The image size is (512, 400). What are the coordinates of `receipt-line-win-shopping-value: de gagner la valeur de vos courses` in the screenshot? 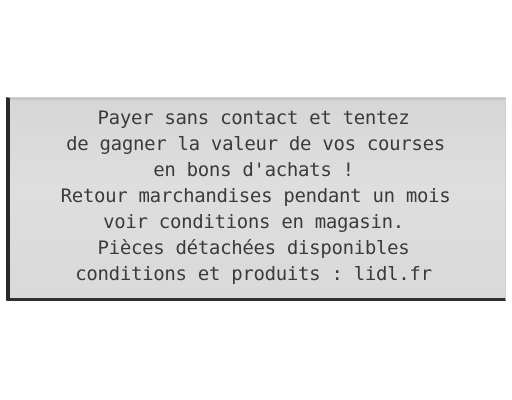 It's located at (255, 144).